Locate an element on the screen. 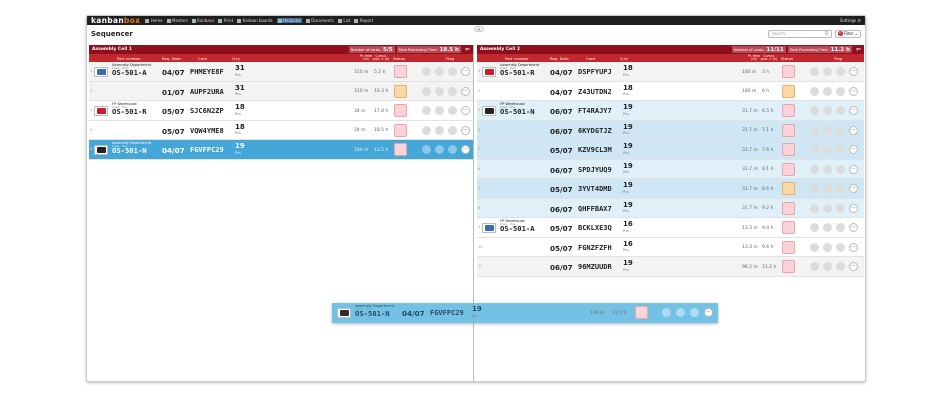 This screenshot has width=948, height=400. card-code: AUPF2URA is located at coordinates (207, 92).